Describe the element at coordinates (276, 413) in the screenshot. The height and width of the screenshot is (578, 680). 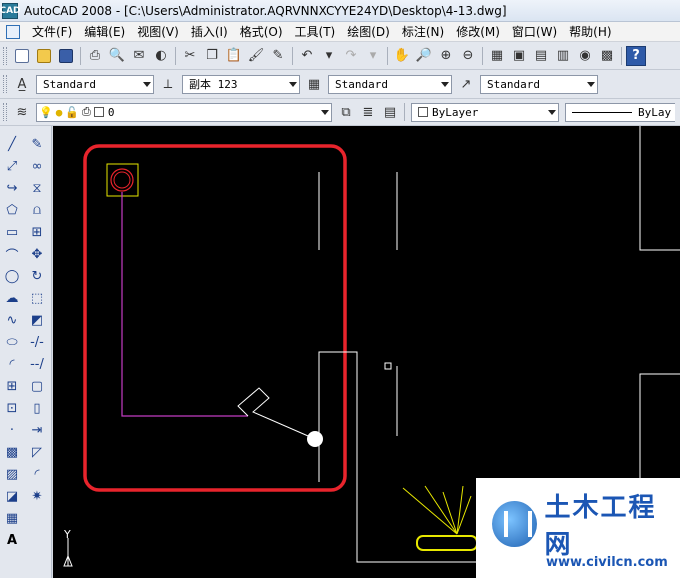
I see `break-line` at that location.